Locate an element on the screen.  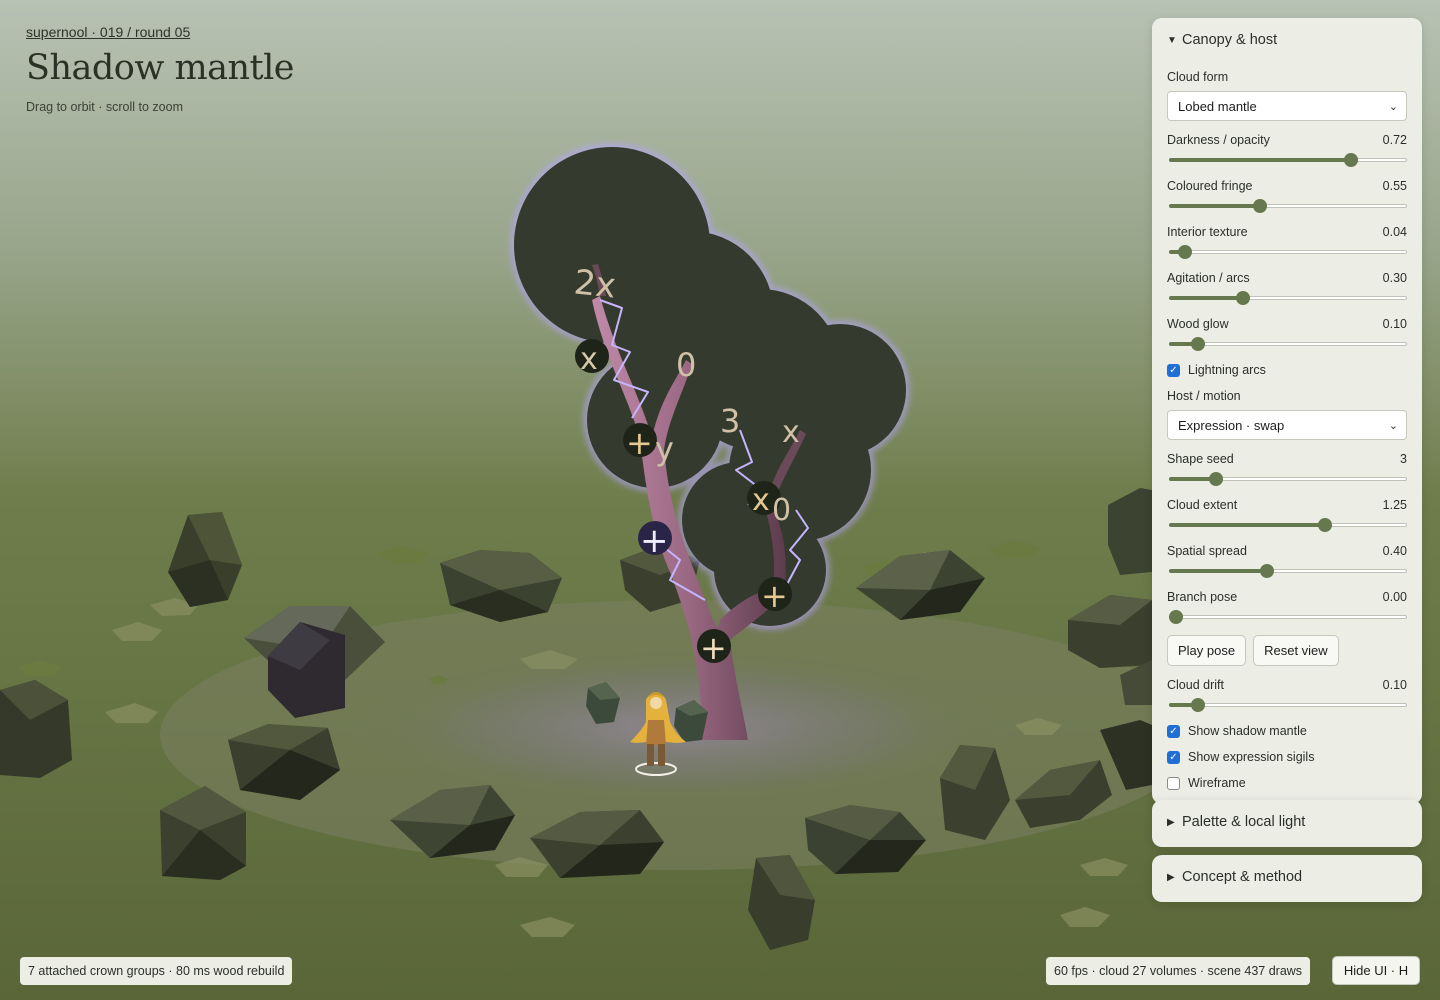
cloud-form-label: Cloud form is located at coordinates (1198, 77).